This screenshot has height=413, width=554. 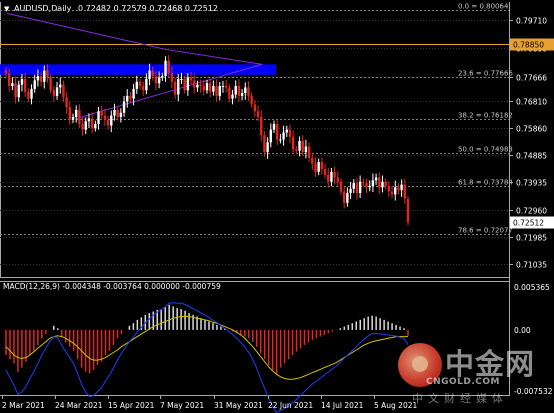 What do you see at coordinates (148, 8) in the screenshot?
I see `ohlc-values: 0.72482 0.72579 0.72468 0.72512` at bounding box center [148, 8].